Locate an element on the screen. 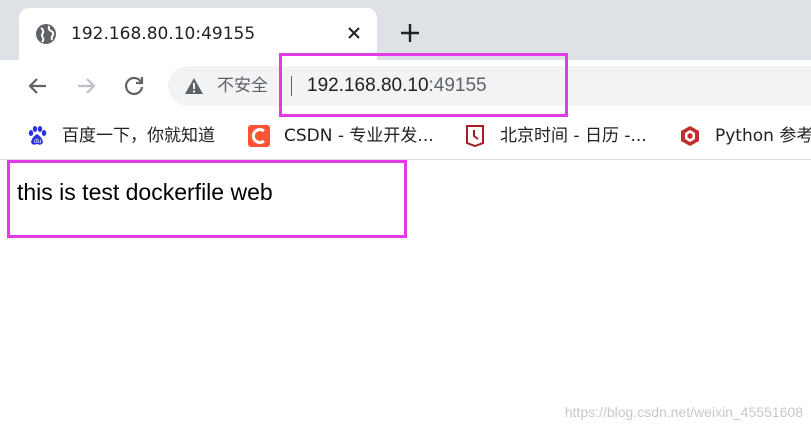 The image size is (811, 430). tab-title: 192.168.80.10:49155 is located at coordinates (163, 34).